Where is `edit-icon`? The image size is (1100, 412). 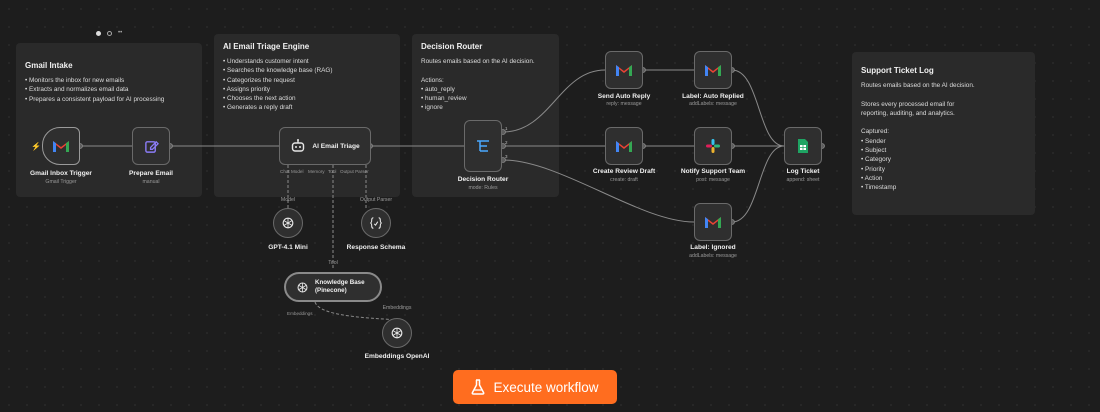
edit-icon is located at coordinates (151, 146).